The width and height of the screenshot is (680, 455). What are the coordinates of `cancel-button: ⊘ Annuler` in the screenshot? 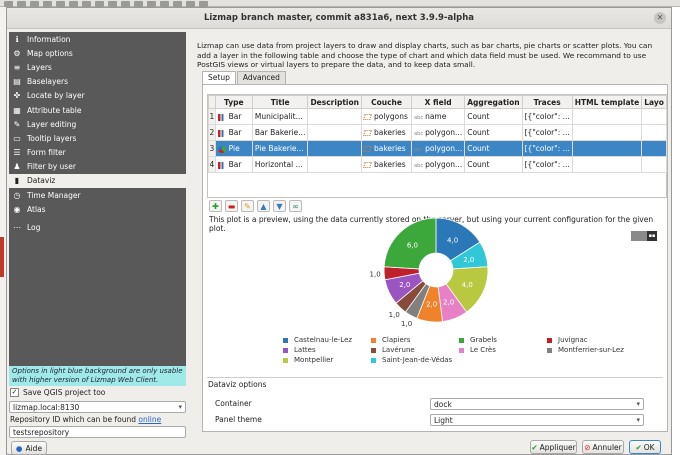 It's located at (603, 447).